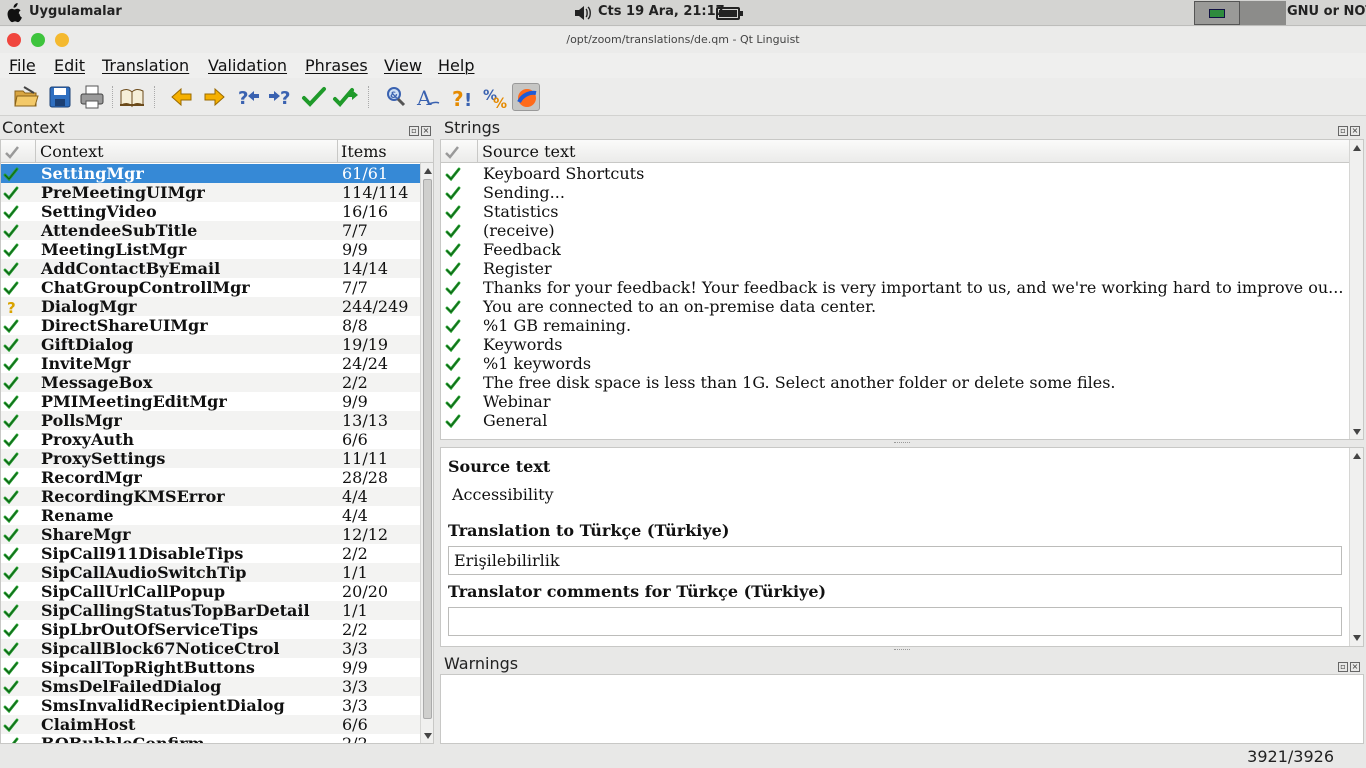 The image size is (1366, 768). I want to click on next-icon, so click(214, 97).